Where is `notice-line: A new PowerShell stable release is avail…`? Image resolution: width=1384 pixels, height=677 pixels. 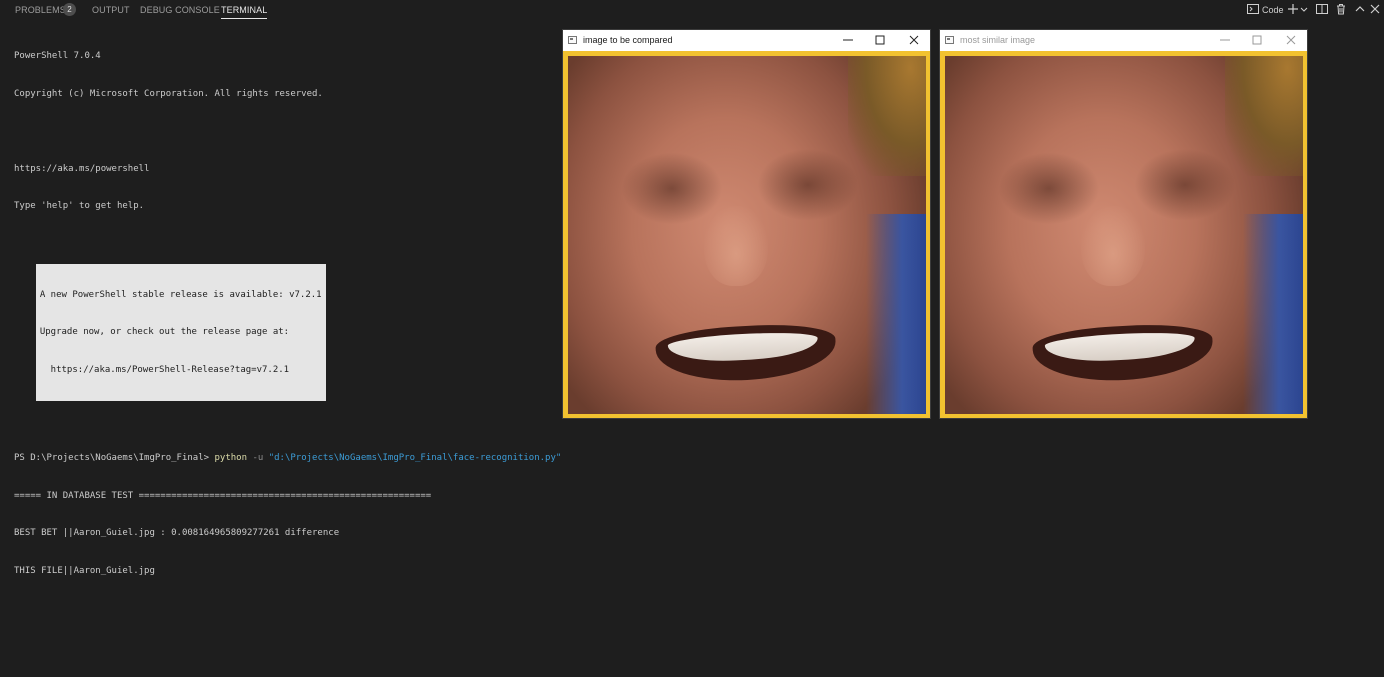 notice-line: A new PowerShell stable release is avail… is located at coordinates (180, 294).